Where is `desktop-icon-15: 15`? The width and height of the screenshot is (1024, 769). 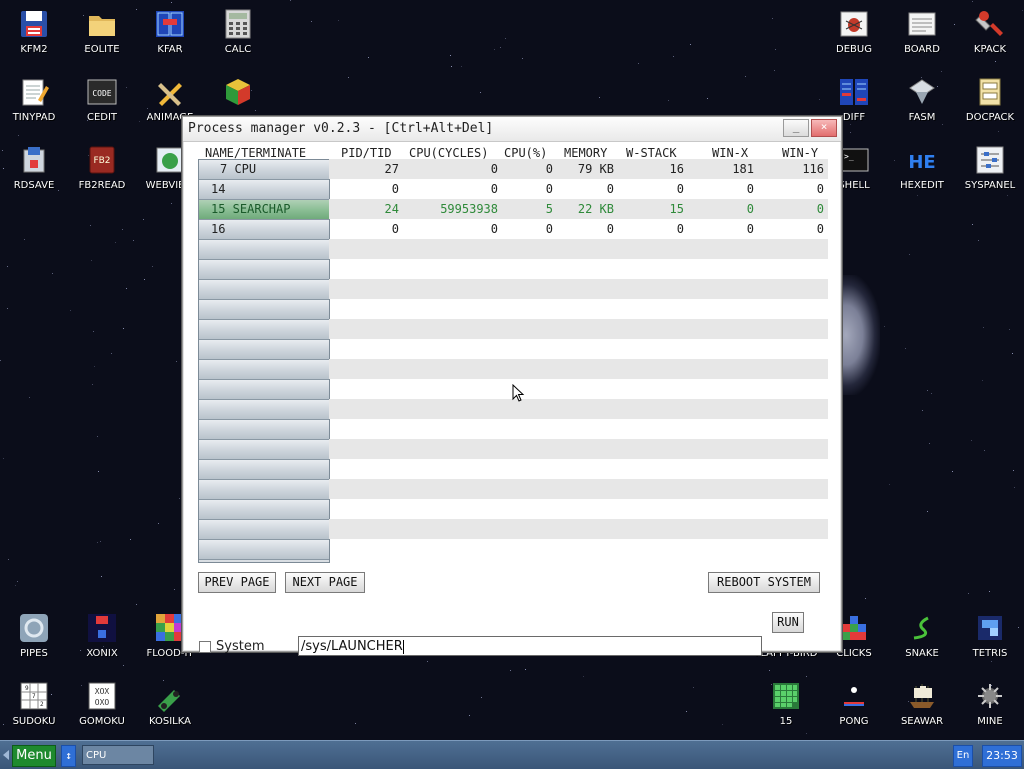 desktop-icon-15: 15 is located at coordinates (786, 706).